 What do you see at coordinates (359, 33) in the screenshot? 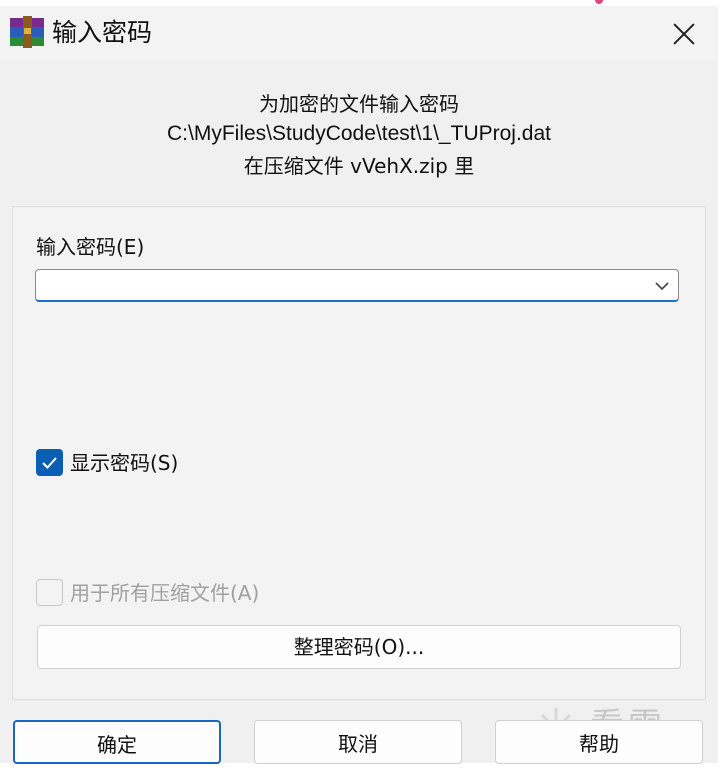
I see `title-bar: 输入密码` at bounding box center [359, 33].